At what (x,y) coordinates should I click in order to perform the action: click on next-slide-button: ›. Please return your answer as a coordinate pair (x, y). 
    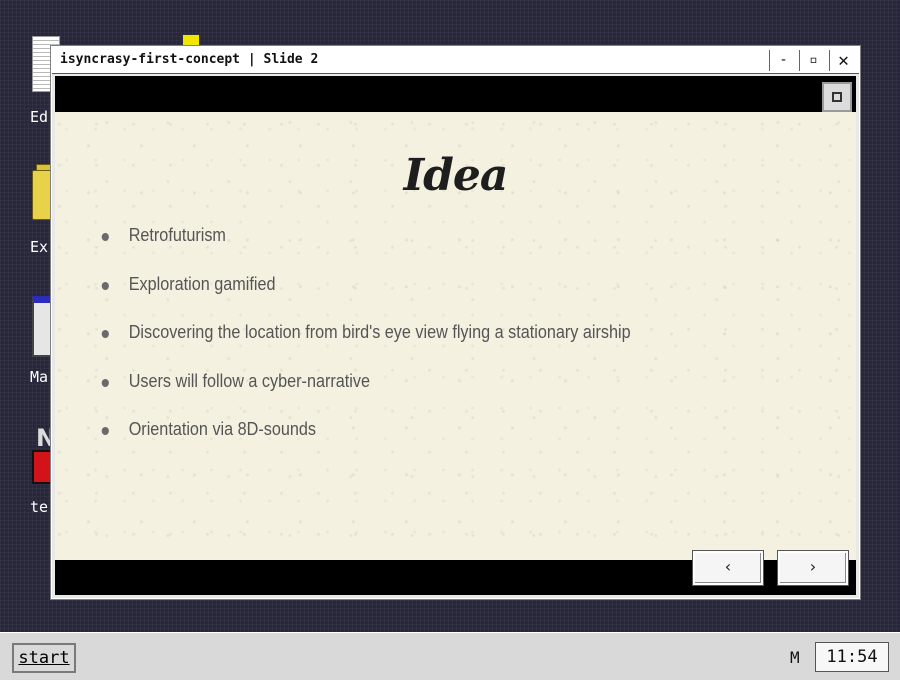
    Looking at the image, I should click on (813, 568).